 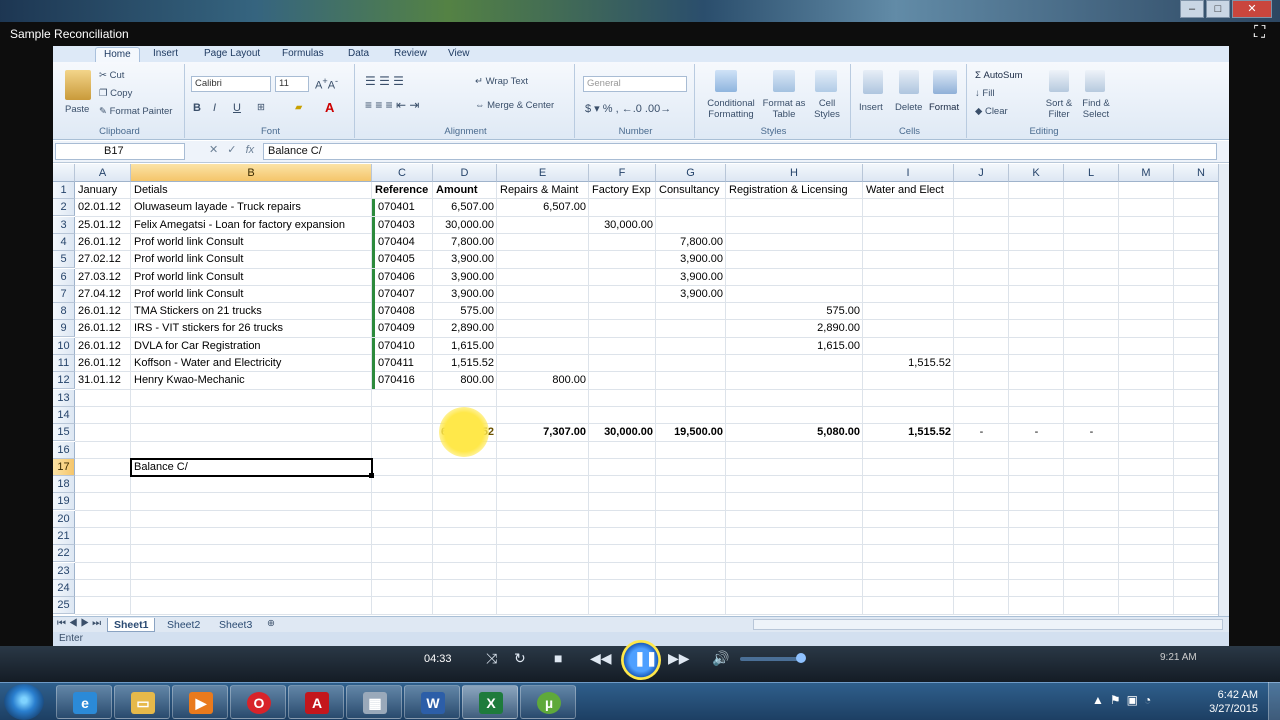 I want to click on description-cell: TMA Stickers on 21 trucks, so click(x=251, y=311).